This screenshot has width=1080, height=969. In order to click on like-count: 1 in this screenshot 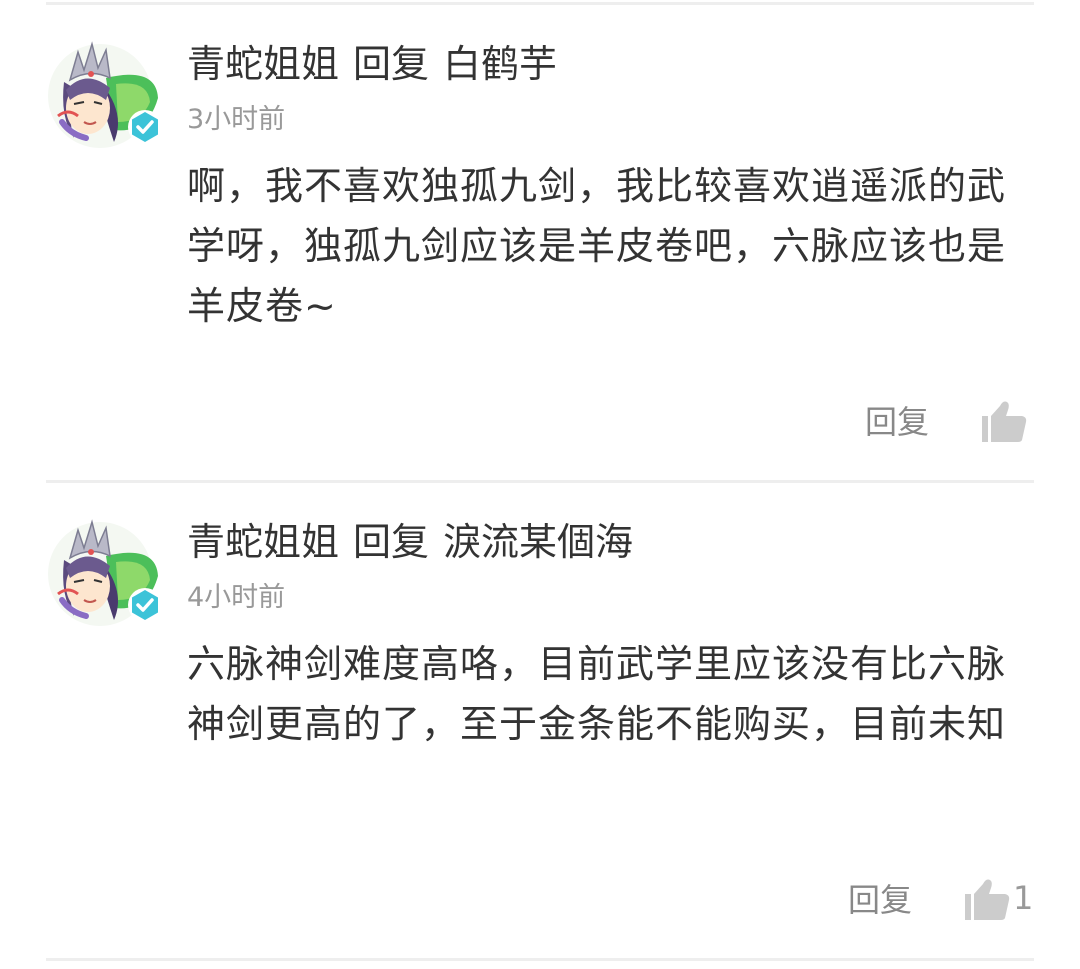, I will do `click(1023, 898)`.